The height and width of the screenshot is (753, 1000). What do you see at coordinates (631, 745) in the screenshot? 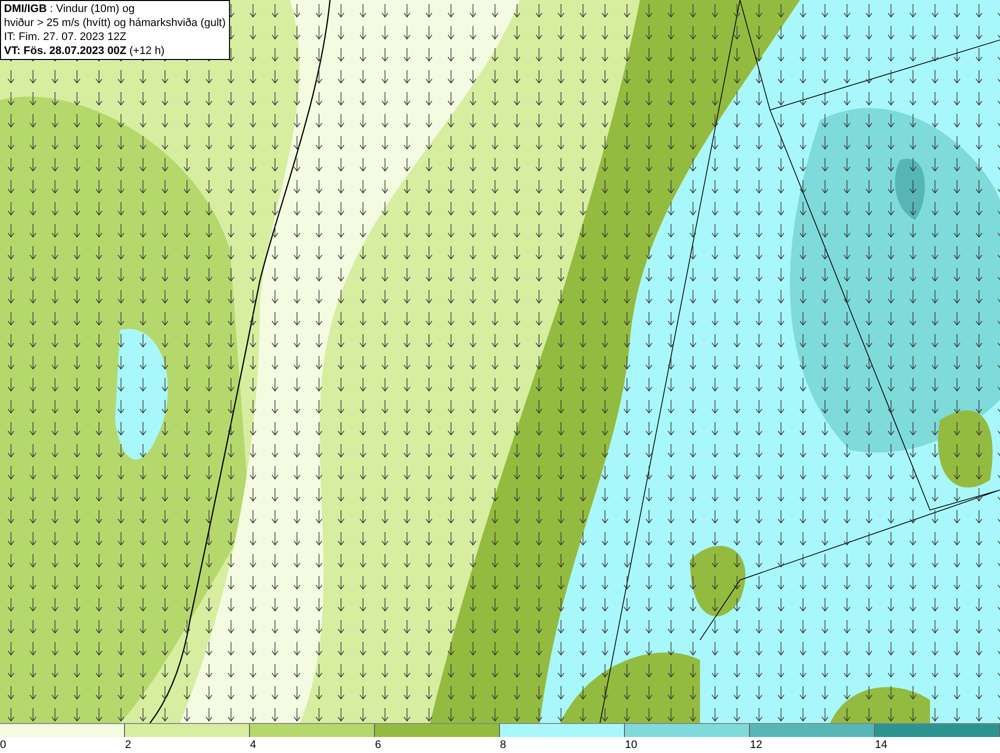
I see `legend-label: 10` at bounding box center [631, 745].